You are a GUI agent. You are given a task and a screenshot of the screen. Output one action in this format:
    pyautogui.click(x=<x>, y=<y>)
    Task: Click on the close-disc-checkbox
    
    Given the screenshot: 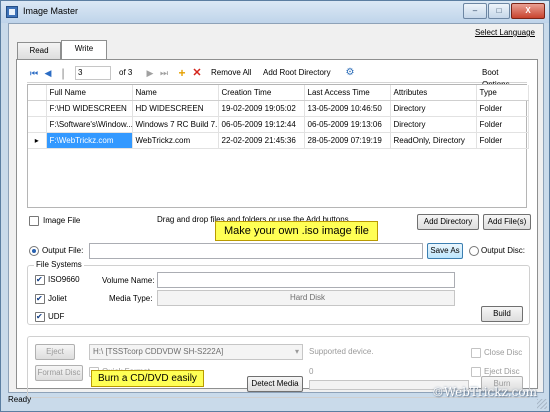 What is the action you would take?
    pyautogui.click(x=476, y=353)
    